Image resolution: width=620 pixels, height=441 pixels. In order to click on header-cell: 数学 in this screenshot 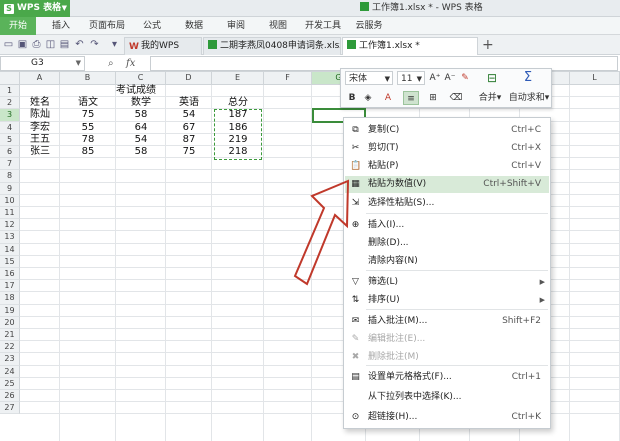, I will do `click(141, 103)`.